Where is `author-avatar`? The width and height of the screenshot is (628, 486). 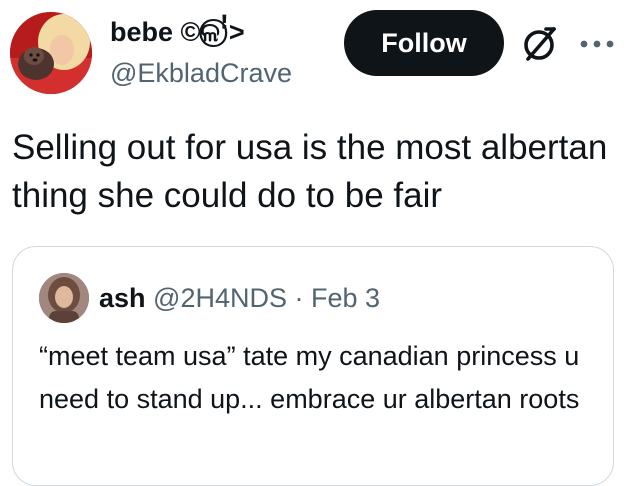 author-avatar is located at coordinates (51, 53).